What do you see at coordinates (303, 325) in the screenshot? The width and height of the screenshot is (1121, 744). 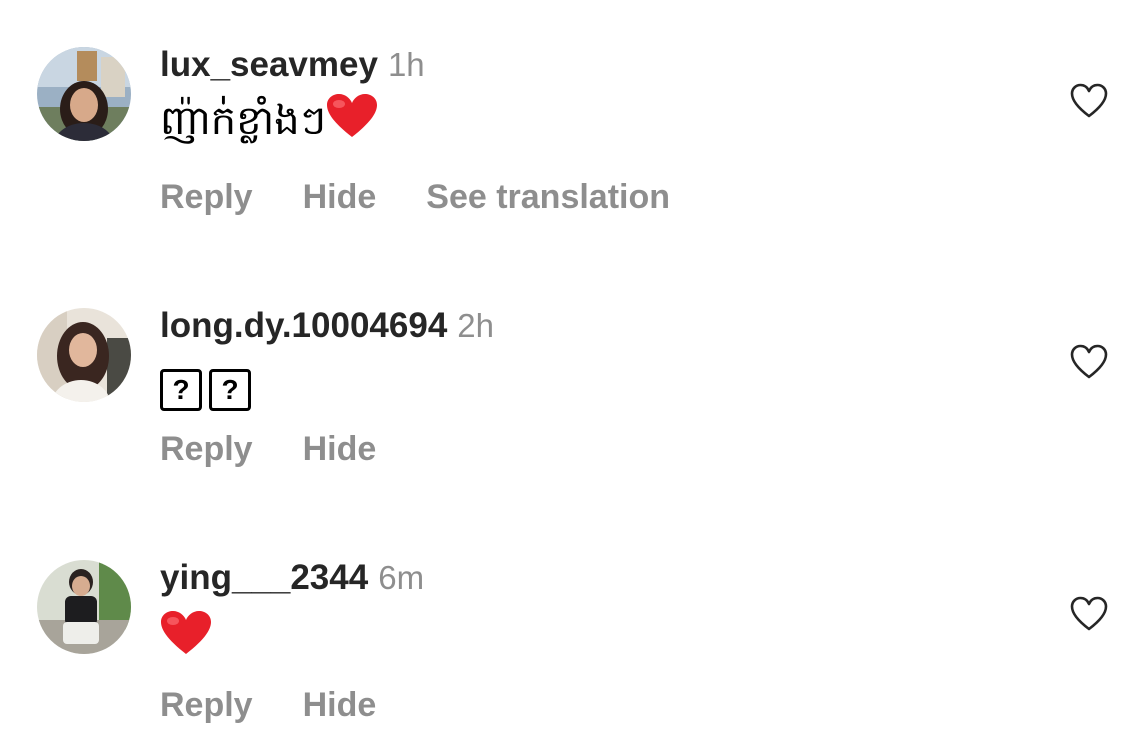 I see `comment-username: long.dy.10004694` at bounding box center [303, 325].